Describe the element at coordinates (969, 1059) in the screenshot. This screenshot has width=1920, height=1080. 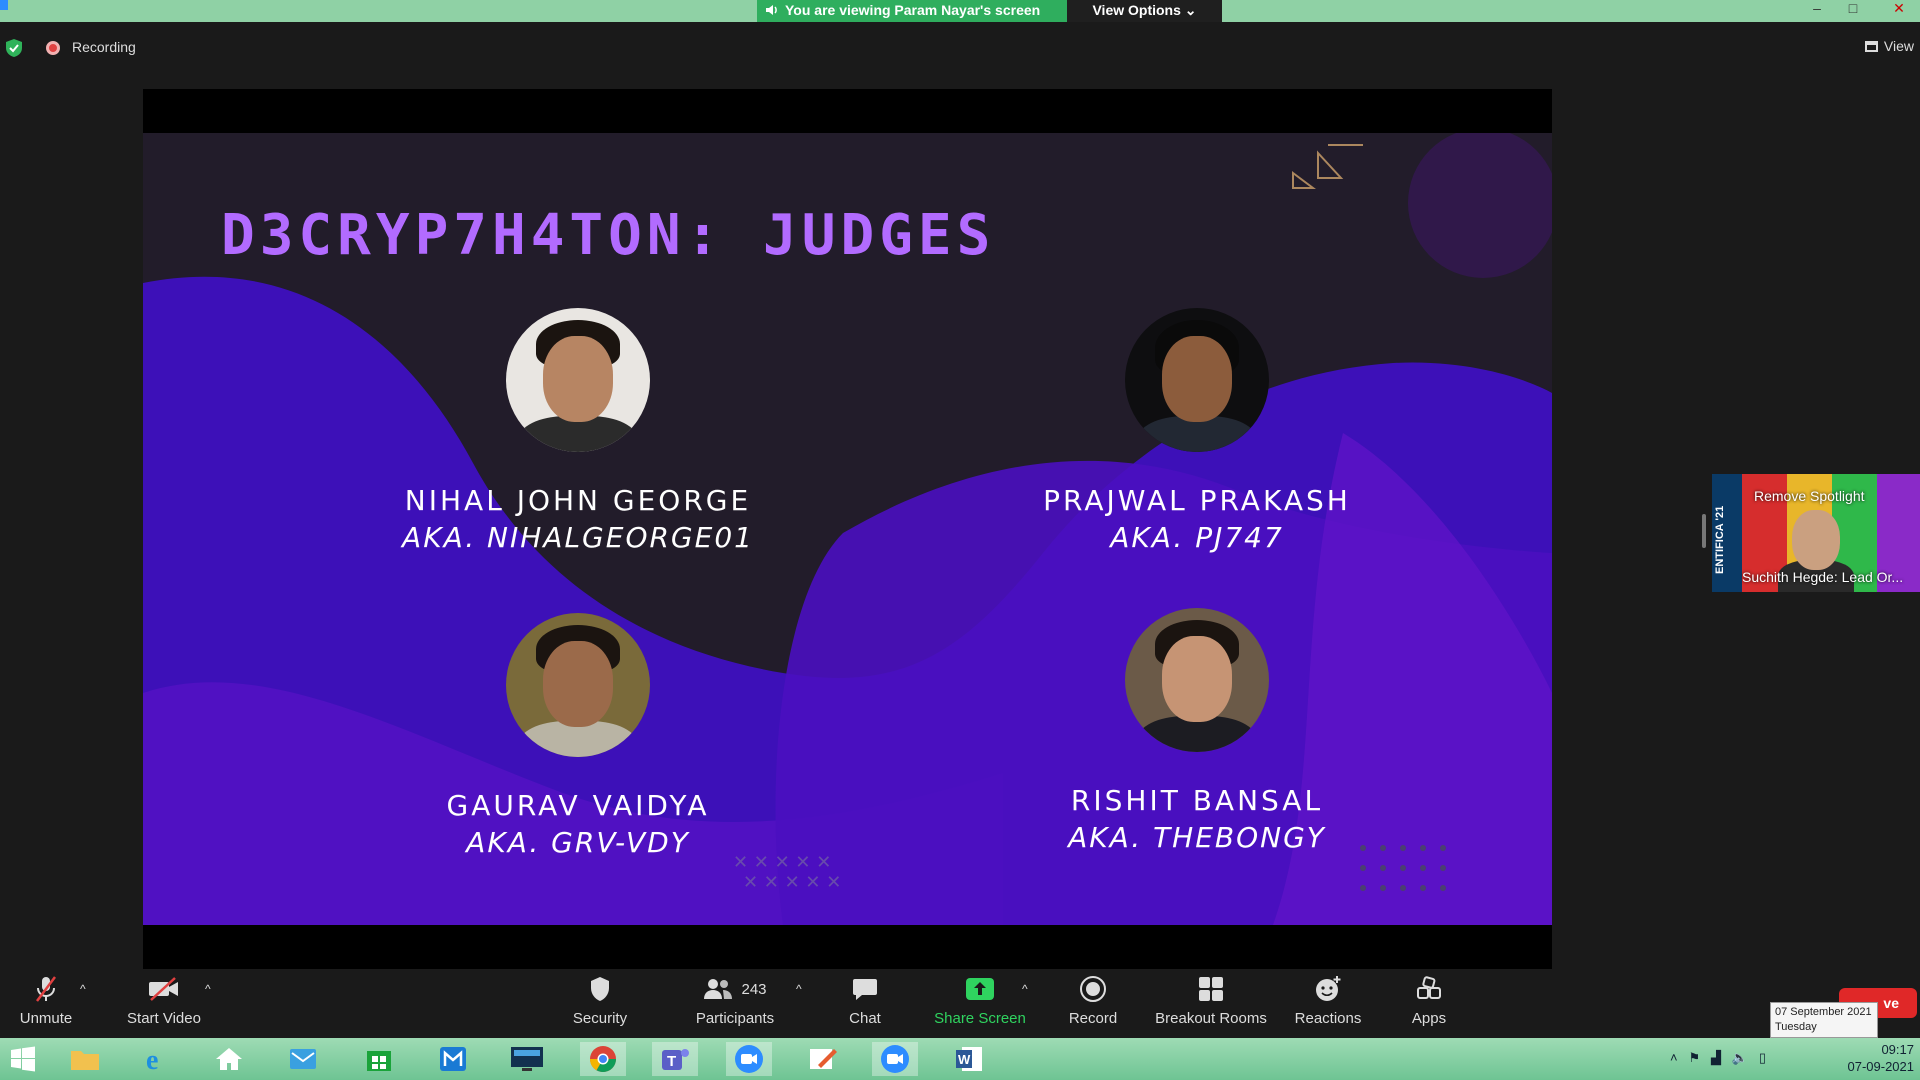
I see `taskbar-word: W` at that location.